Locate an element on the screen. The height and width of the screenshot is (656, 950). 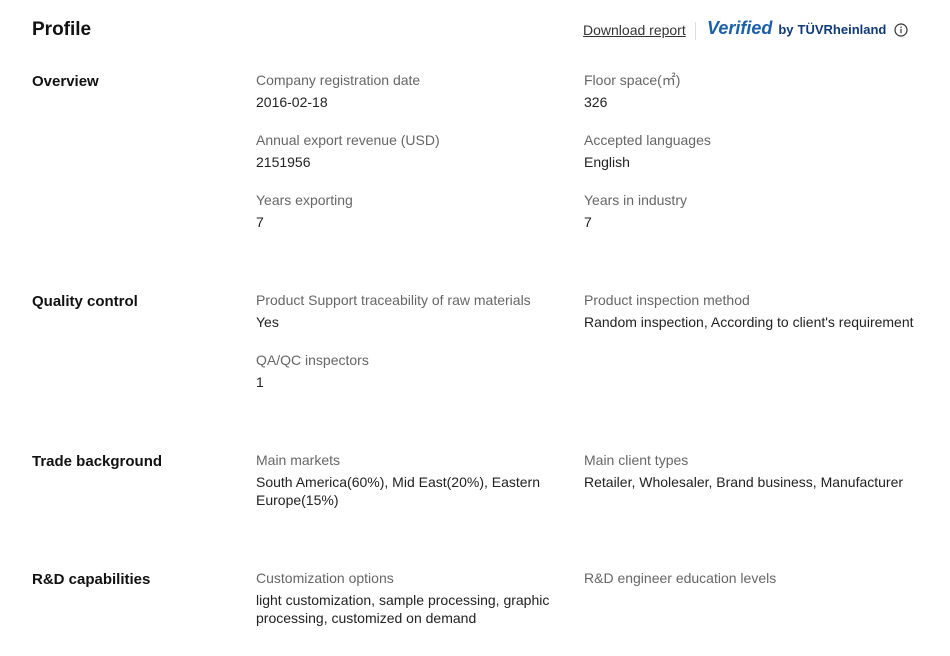
section-title-quality-control: Quality control is located at coordinates (85, 301).